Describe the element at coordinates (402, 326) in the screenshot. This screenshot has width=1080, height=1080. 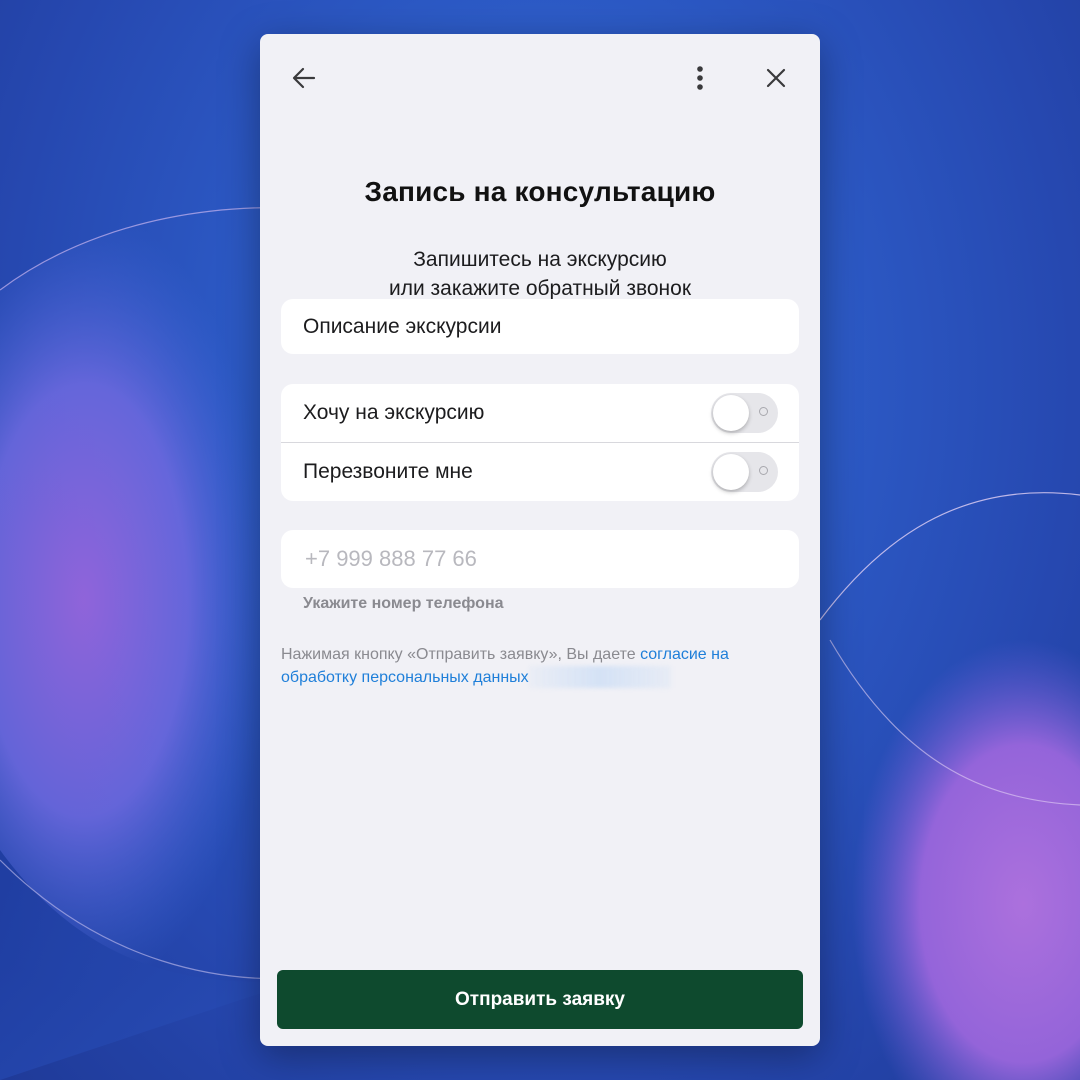
I see `tour-description-label: Описание экскурсии` at that location.